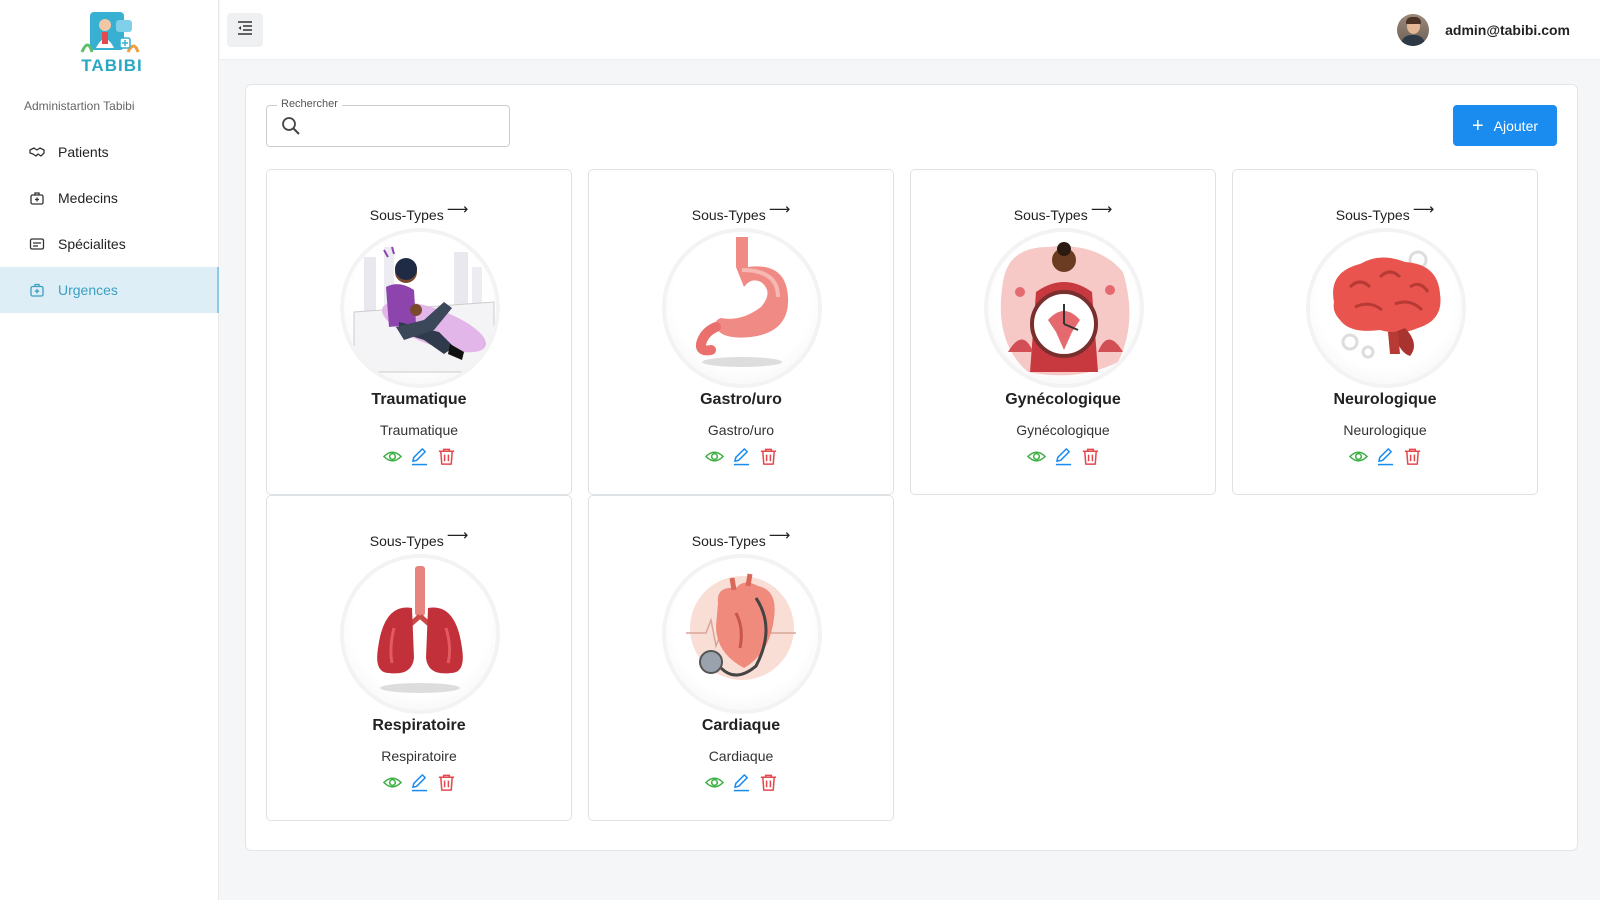 The width and height of the screenshot is (1600, 900). What do you see at coordinates (1386, 308) in the screenshot?
I see `brain-illustration` at bounding box center [1386, 308].